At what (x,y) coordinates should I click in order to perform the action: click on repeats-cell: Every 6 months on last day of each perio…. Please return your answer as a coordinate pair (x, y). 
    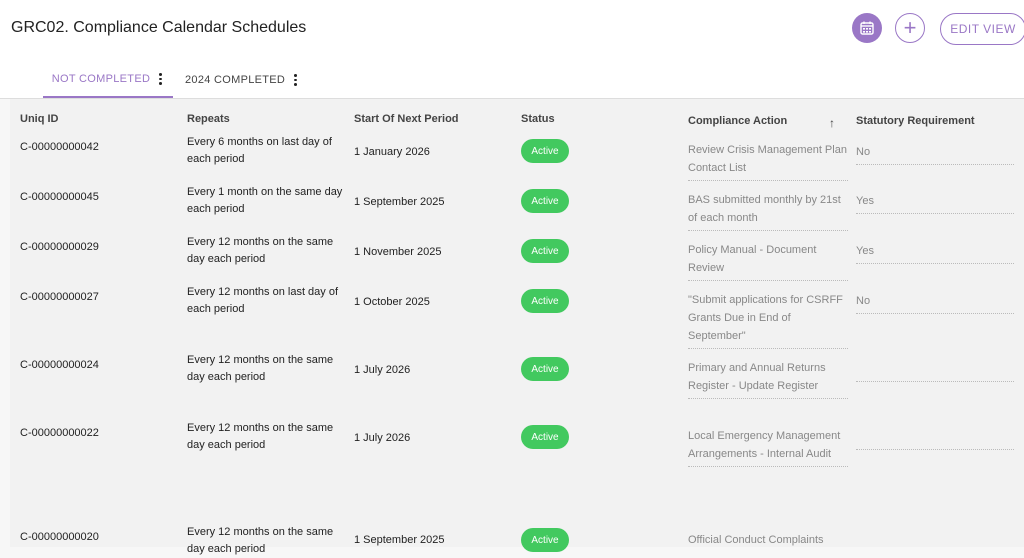
    Looking at the image, I should click on (259, 150).